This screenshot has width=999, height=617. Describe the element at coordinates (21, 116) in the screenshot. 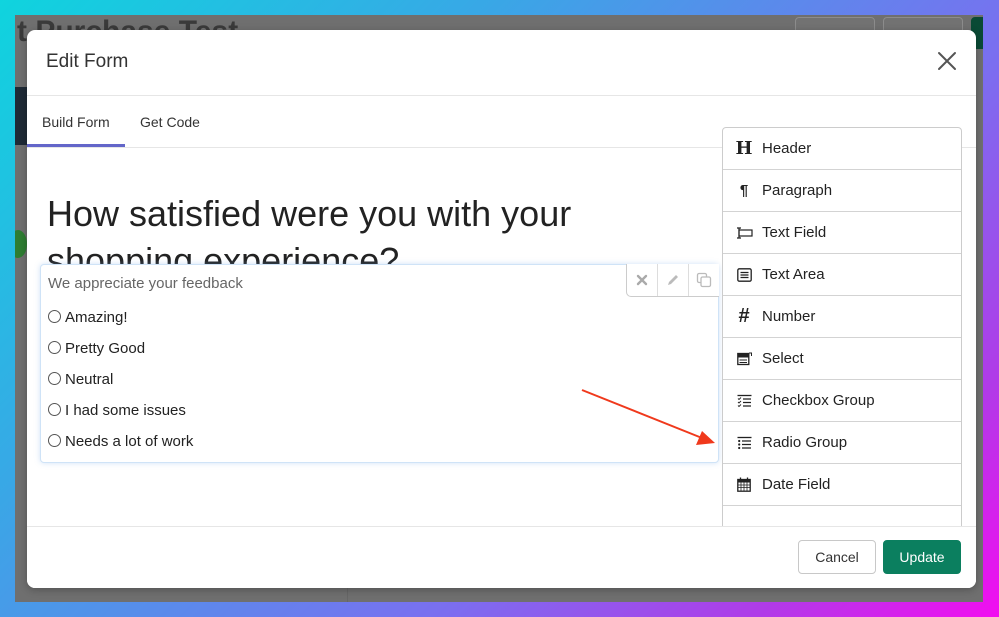

I see `background-sidebar-icon` at that location.